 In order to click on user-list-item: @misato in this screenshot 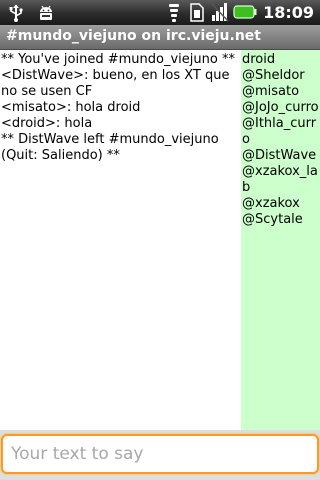, I will do `click(281, 92)`.